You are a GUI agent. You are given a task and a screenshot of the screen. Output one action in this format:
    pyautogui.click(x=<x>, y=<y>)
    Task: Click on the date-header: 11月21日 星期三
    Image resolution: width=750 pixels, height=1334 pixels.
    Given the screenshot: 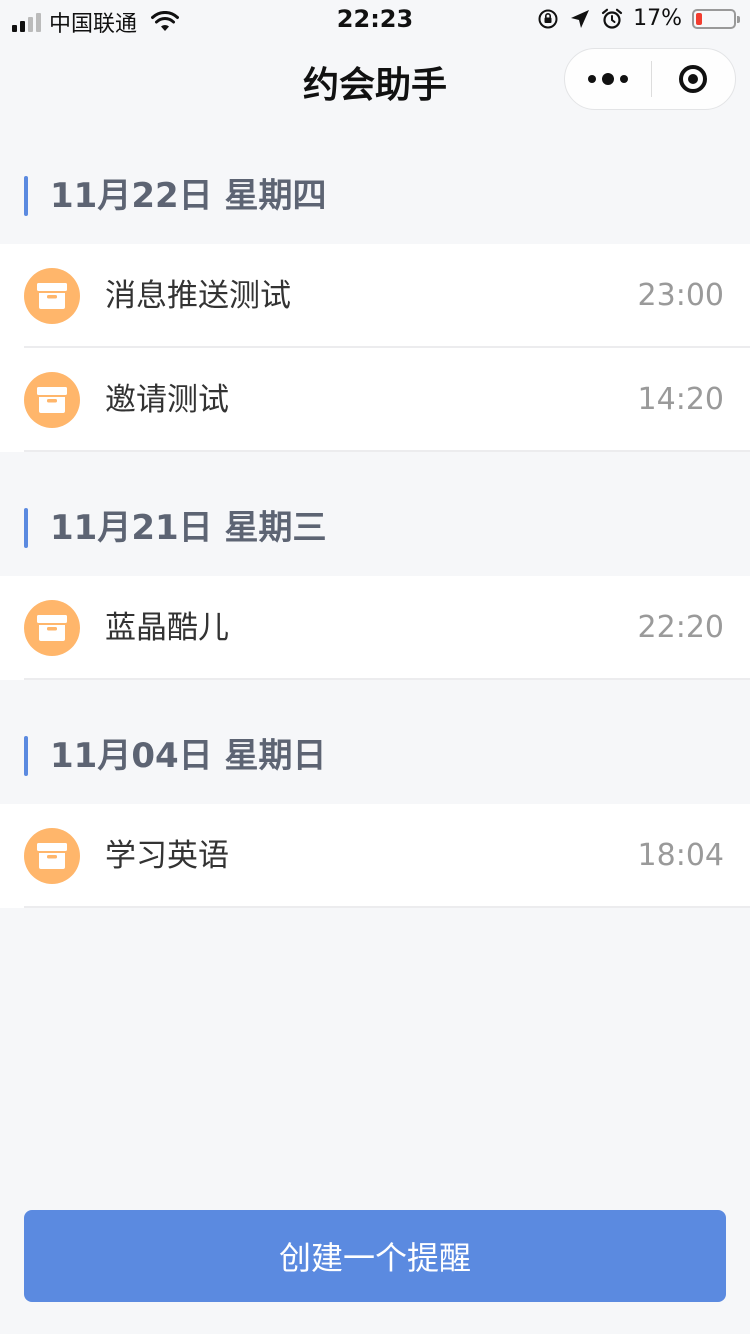 What is the action you would take?
    pyautogui.click(x=375, y=514)
    